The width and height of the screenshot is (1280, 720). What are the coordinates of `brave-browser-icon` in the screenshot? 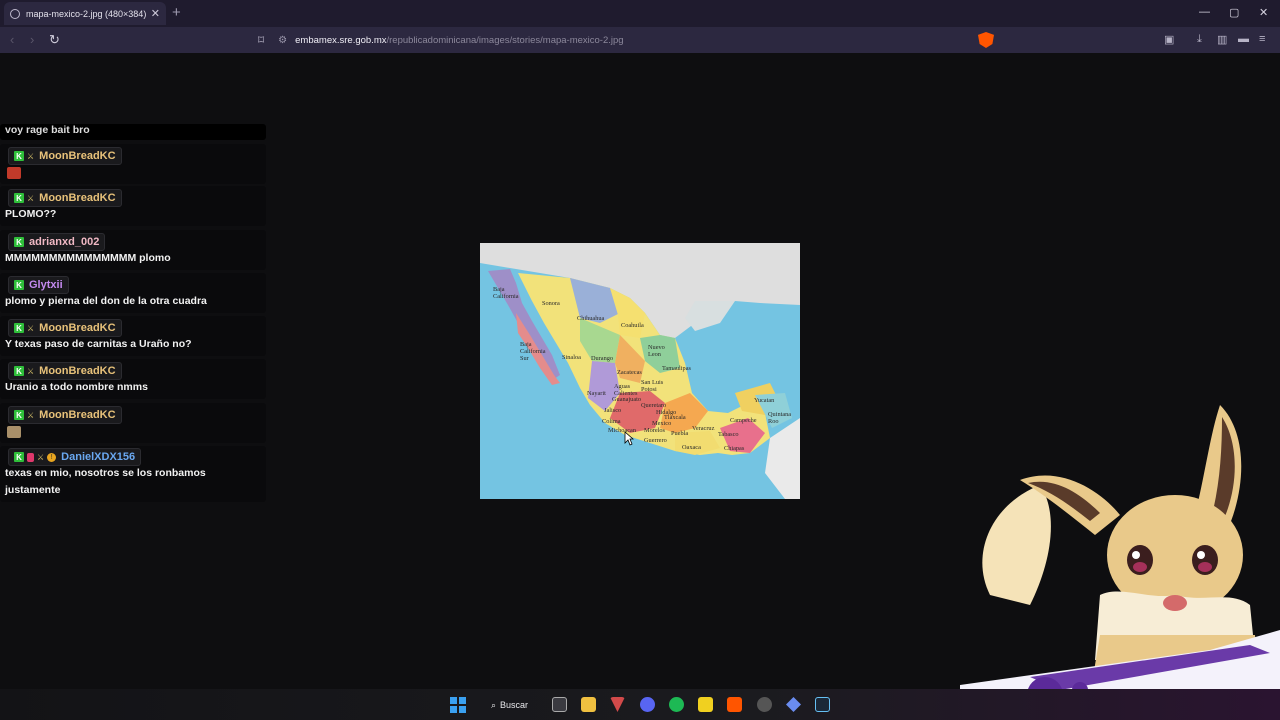 It's located at (734, 704).